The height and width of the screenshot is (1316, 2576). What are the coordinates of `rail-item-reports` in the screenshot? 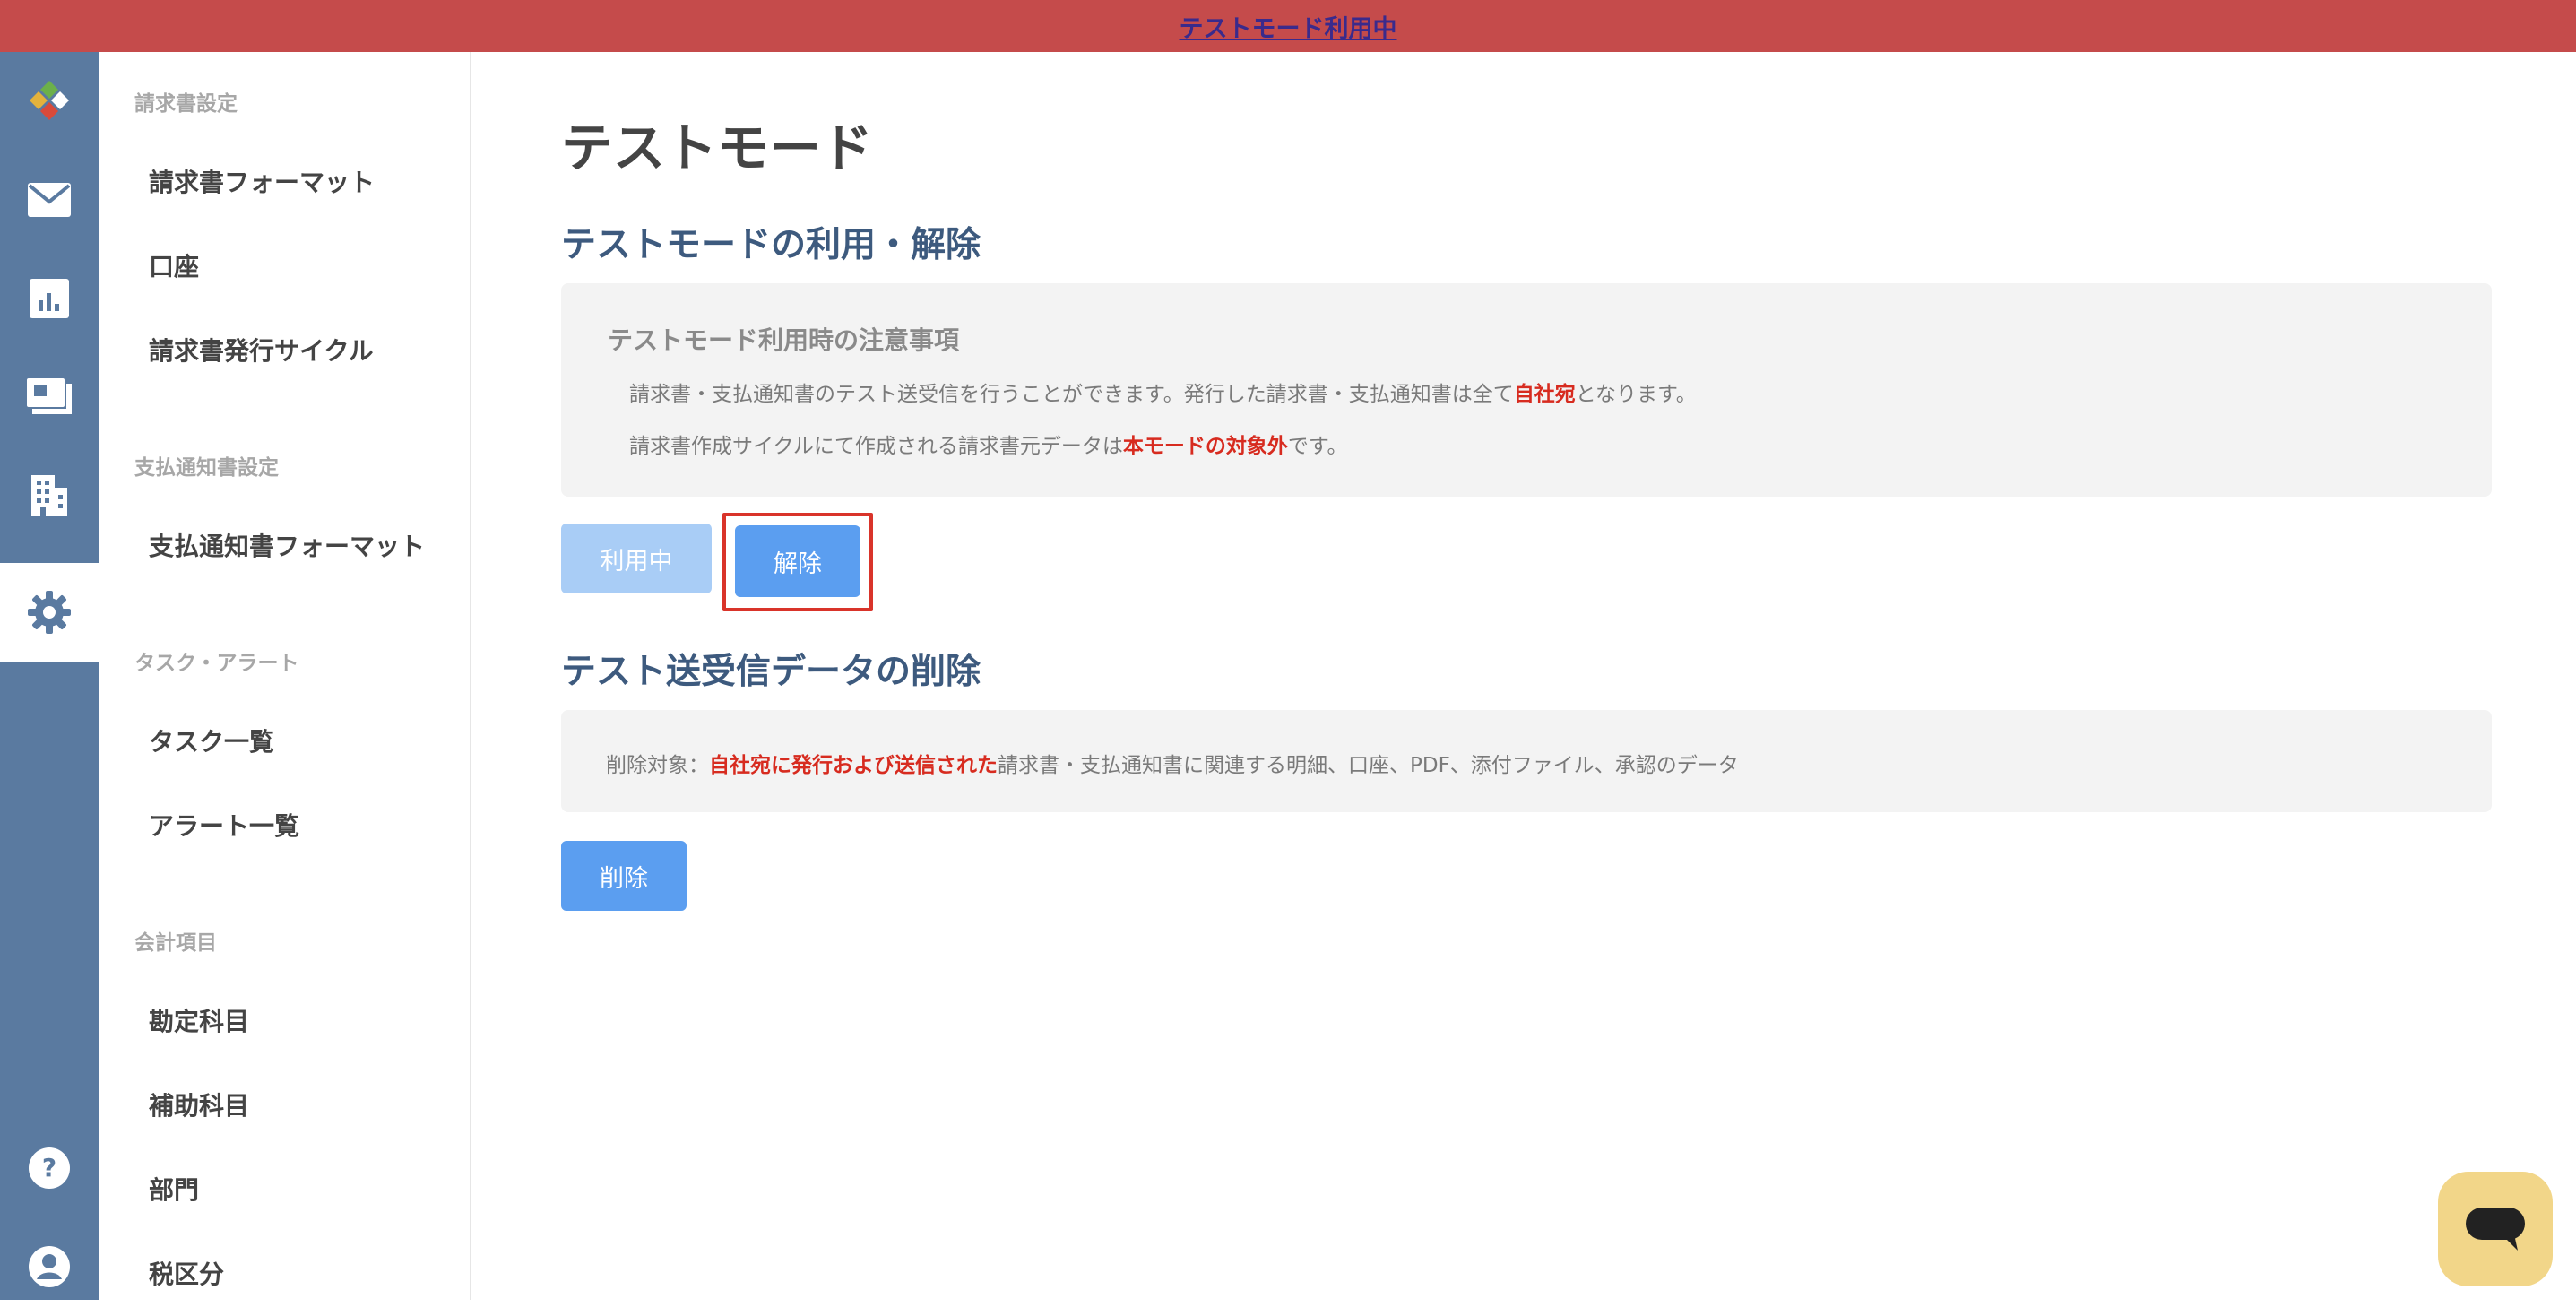 It's located at (49, 299).